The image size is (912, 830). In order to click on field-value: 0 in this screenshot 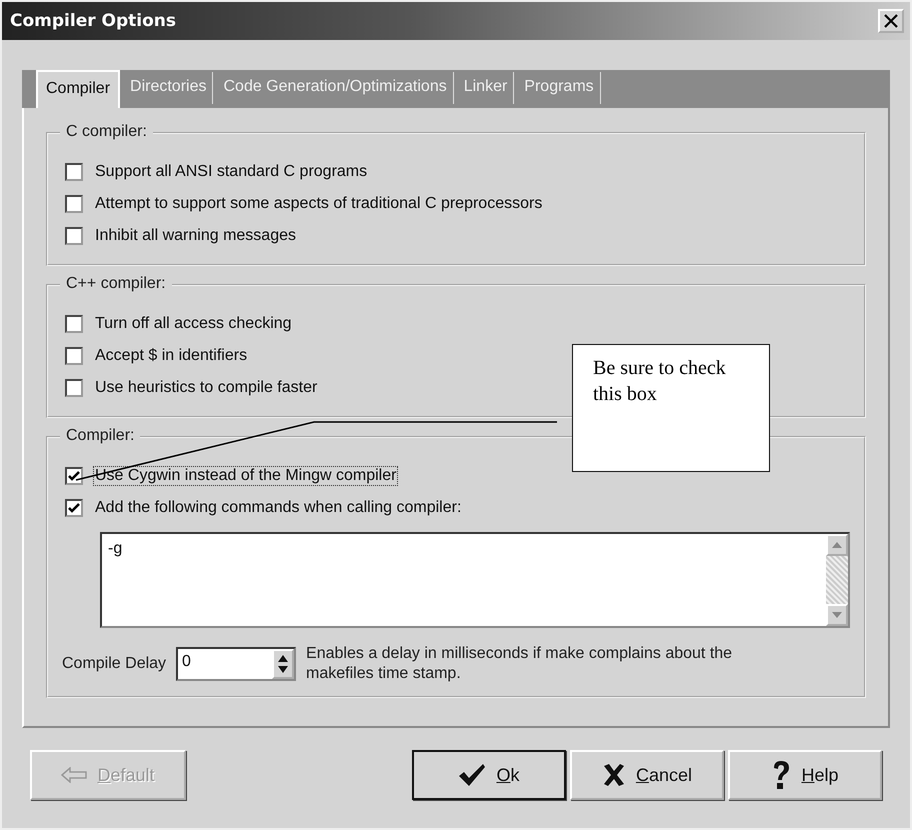, I will do `click(186, 662)`.